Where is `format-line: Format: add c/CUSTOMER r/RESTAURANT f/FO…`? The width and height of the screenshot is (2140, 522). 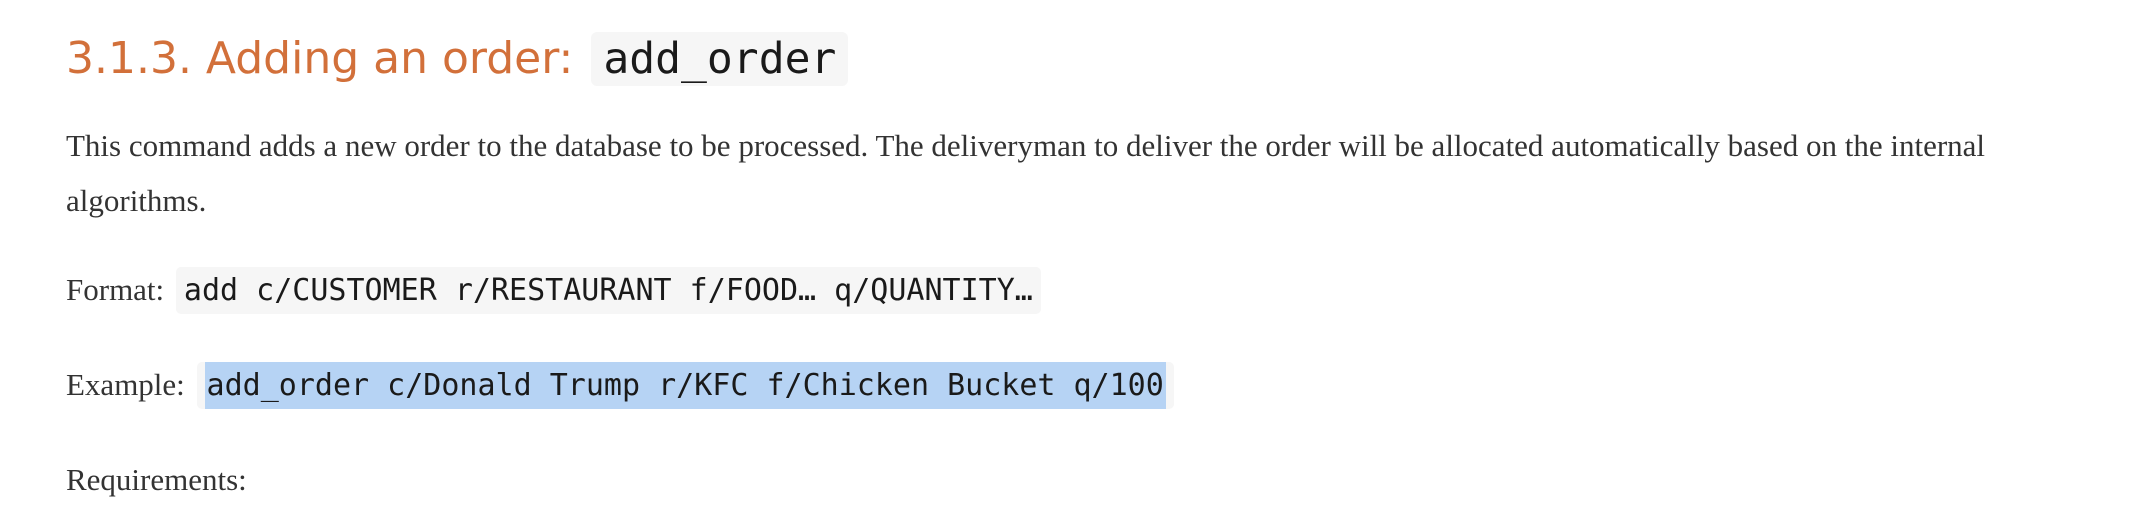 format-line: Format: add c/CUSTOMER r/RESTAURANT f/FO… is located at coordinates (553, 290).